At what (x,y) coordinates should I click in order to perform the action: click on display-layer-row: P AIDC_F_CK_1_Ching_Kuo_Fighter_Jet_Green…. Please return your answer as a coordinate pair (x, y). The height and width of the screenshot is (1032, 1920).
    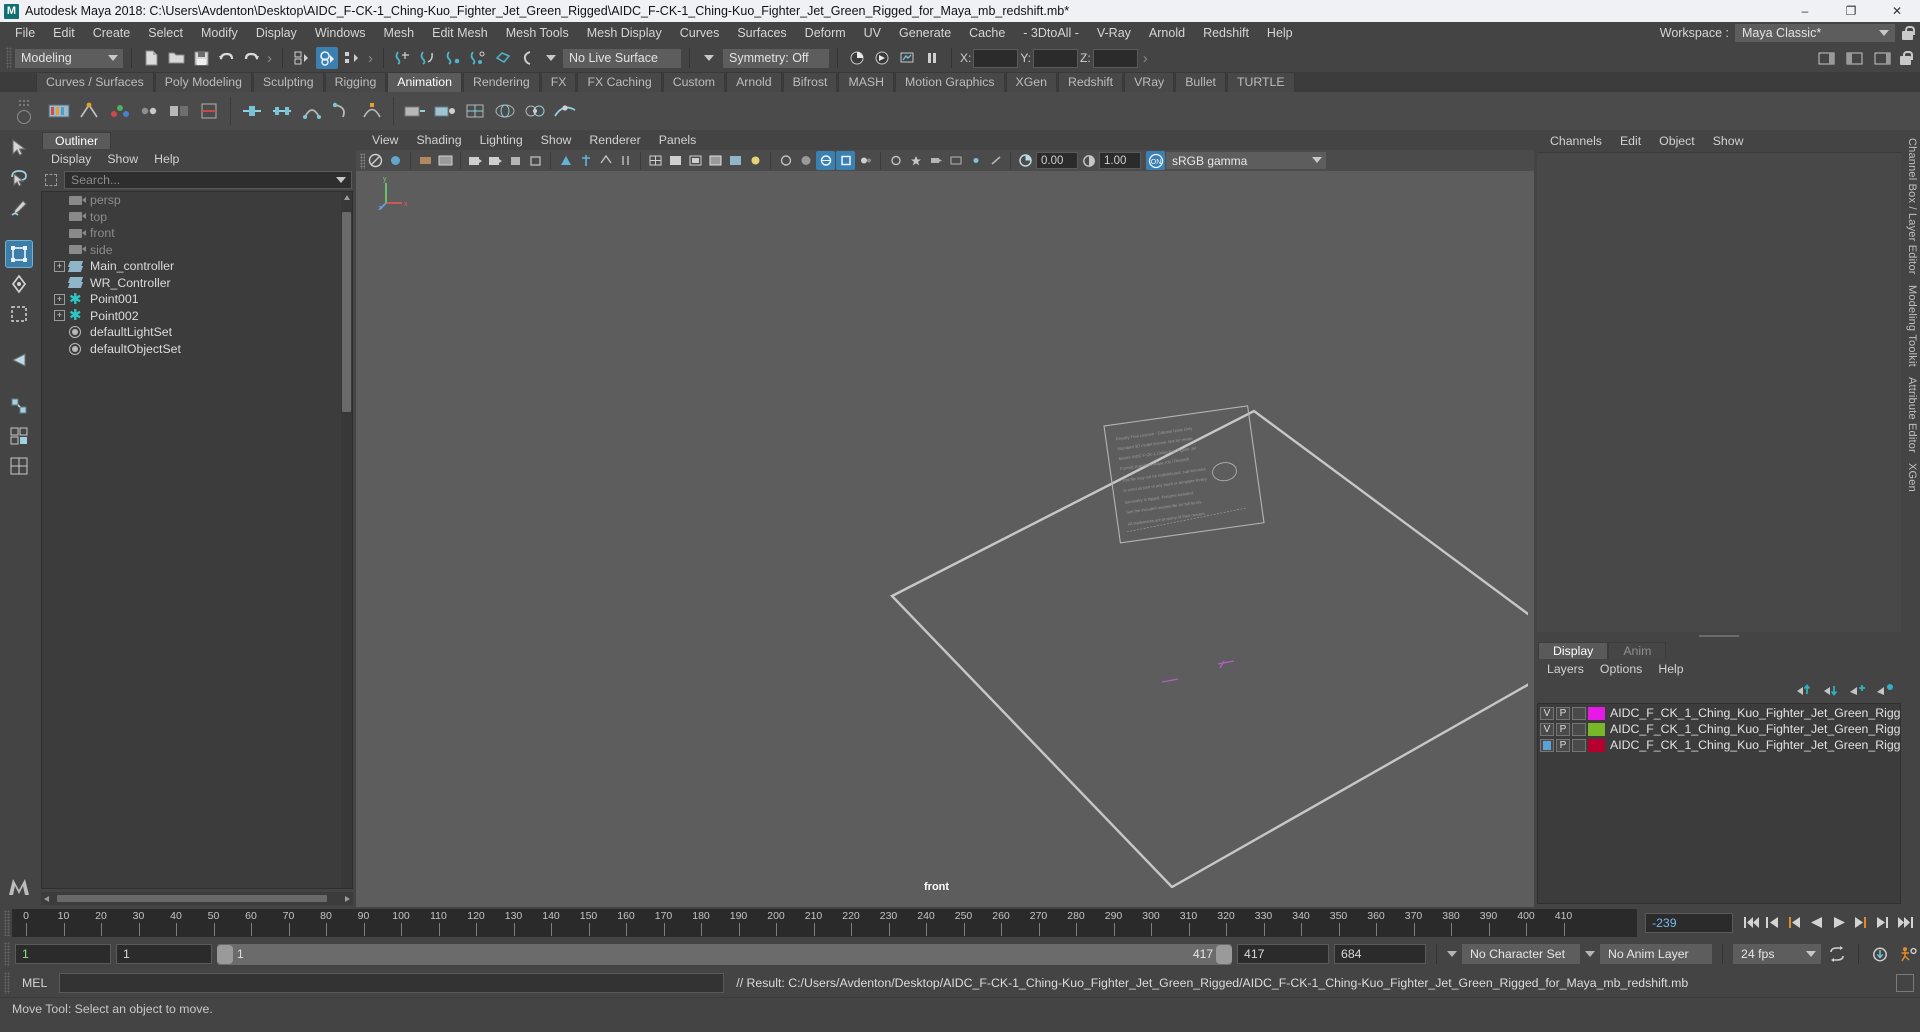
    Looking at the image, I should click on (1719, 745).